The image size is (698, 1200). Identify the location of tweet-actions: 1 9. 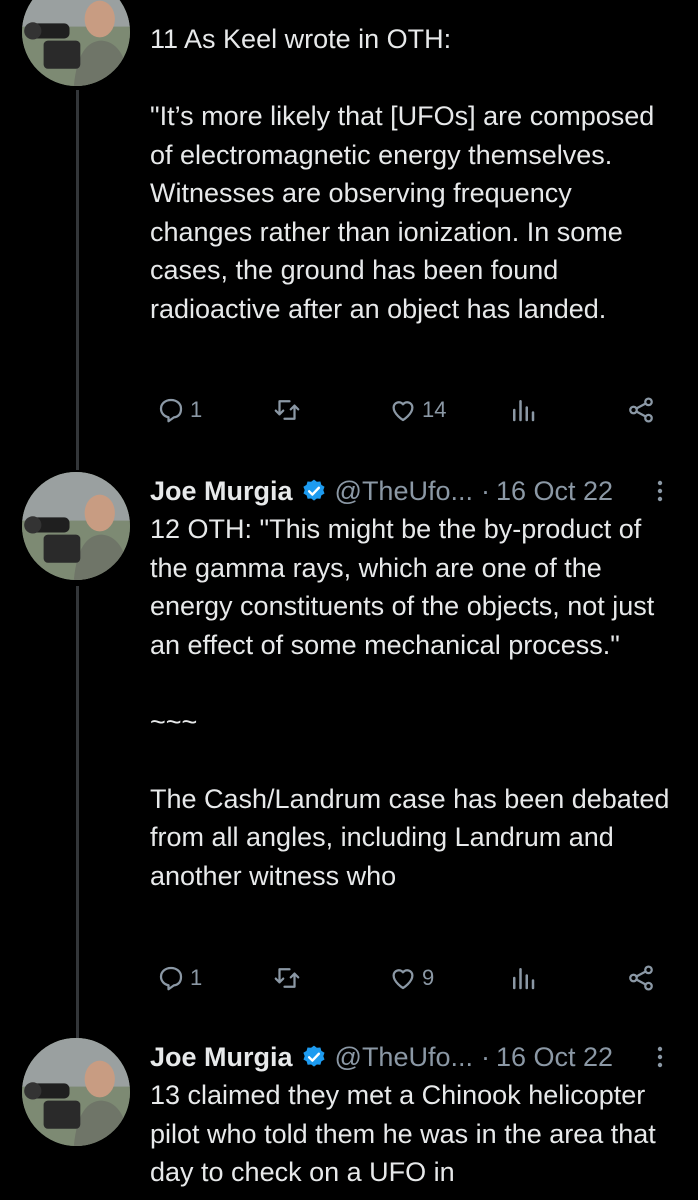
(414, 978).